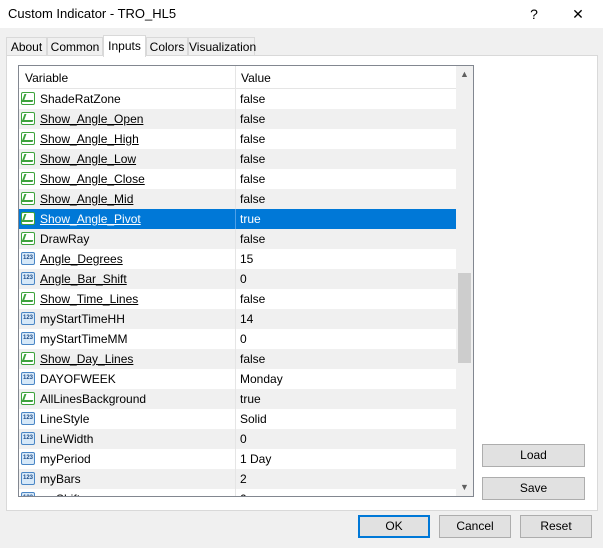  Describe the element at coordinates (78, 379) in the screenshot. I see `variable-name: DAYOFWEEK` at that location.